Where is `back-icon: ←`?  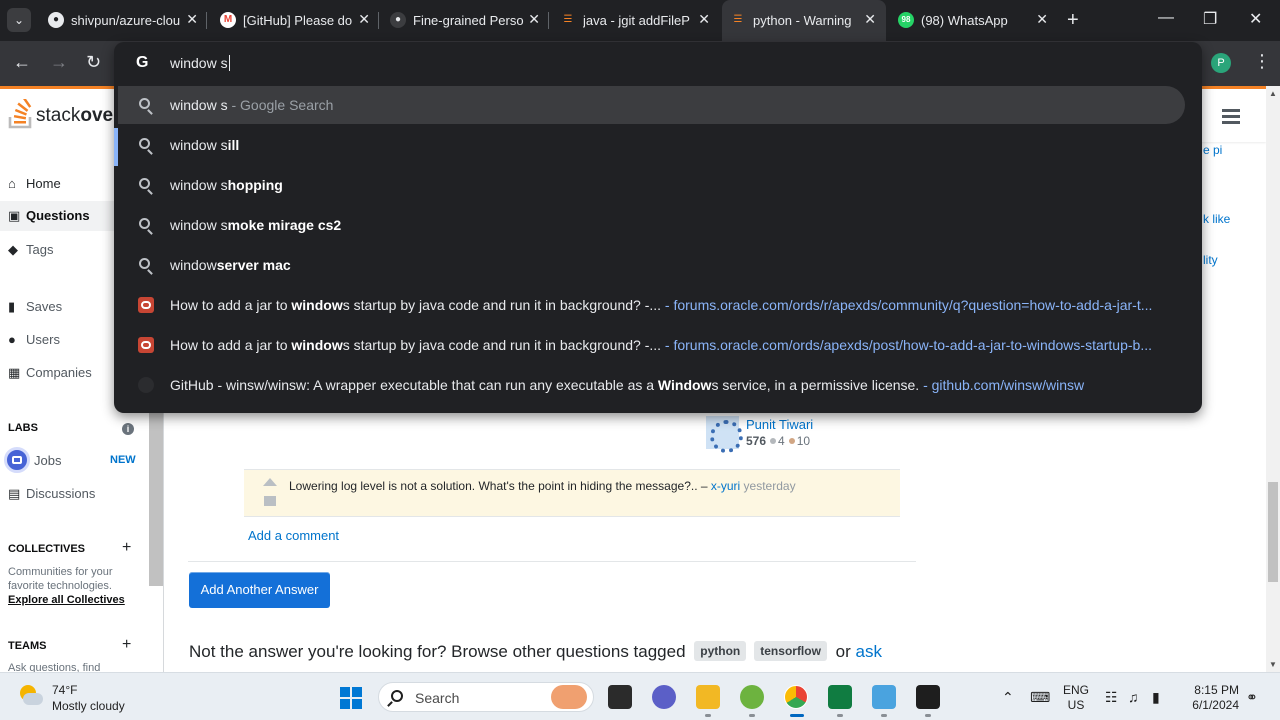
back-icon: ← is located at coordinates (22, 62).